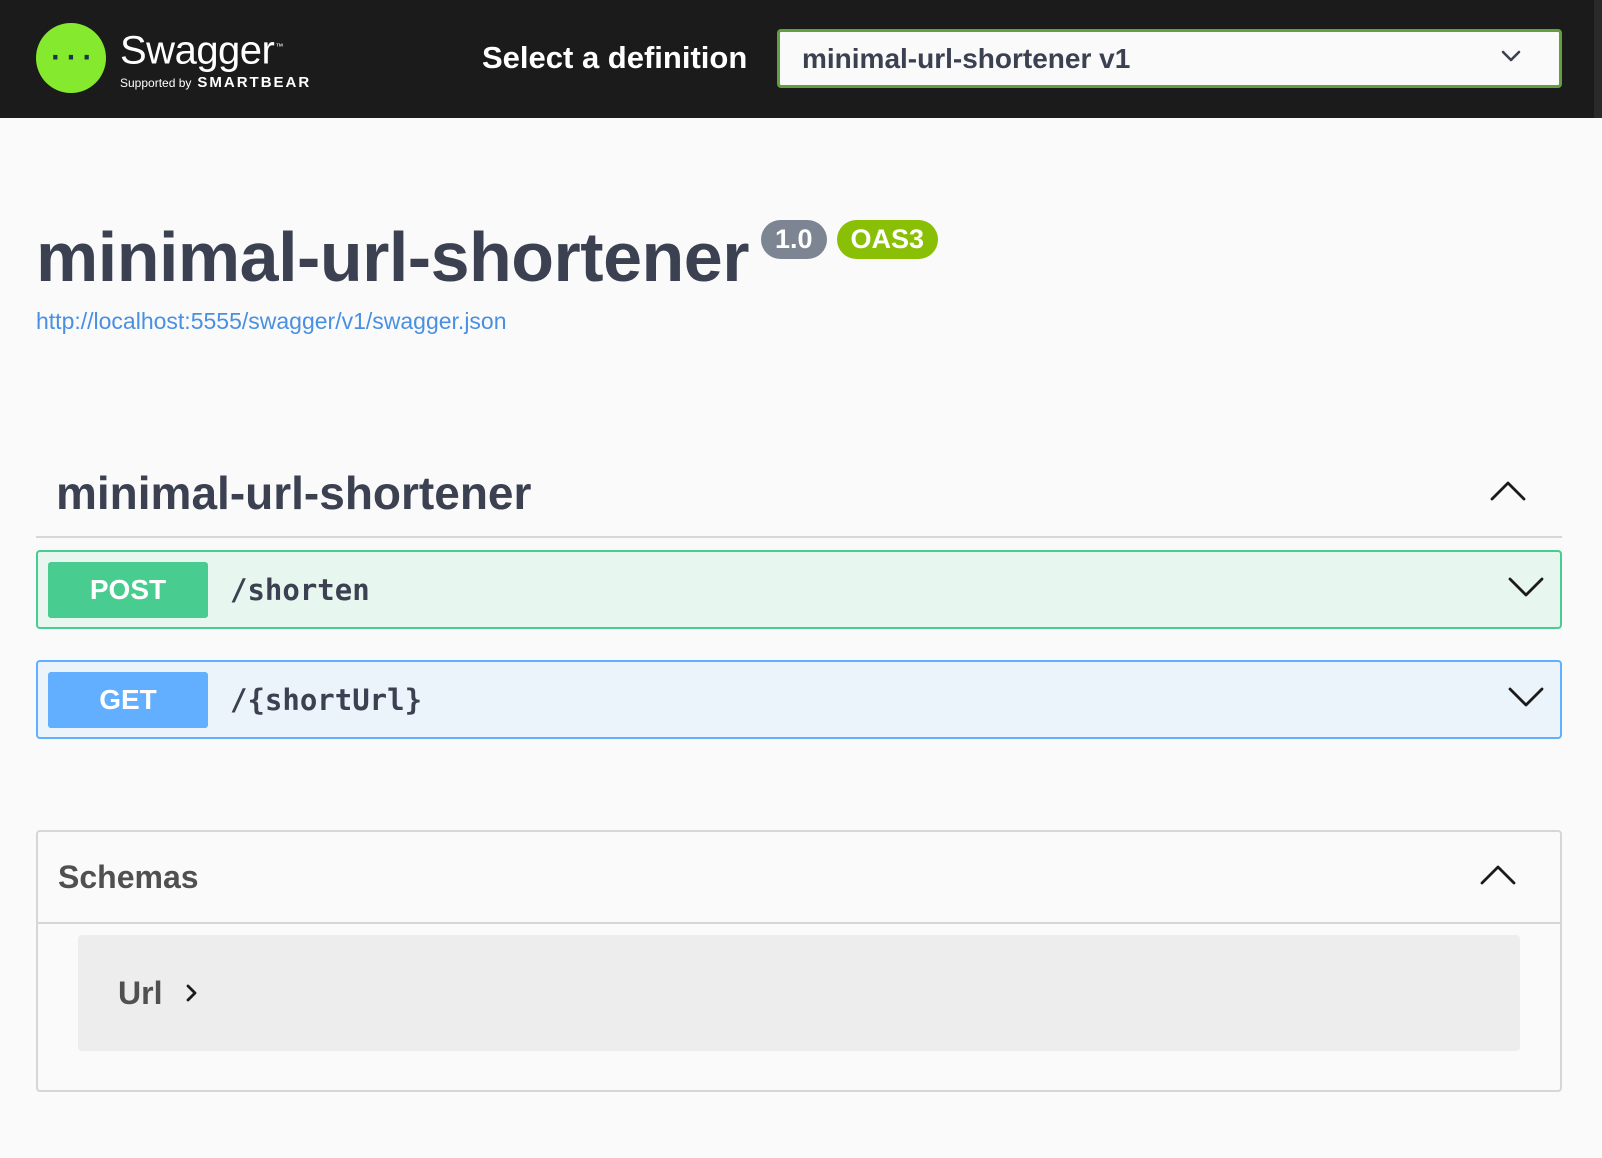 This screenshot has height=1158, width=1602. I want to click on swagger-brand-link: {···} Swagger™ Supported by SMARTBEAR, so click(173, 58).